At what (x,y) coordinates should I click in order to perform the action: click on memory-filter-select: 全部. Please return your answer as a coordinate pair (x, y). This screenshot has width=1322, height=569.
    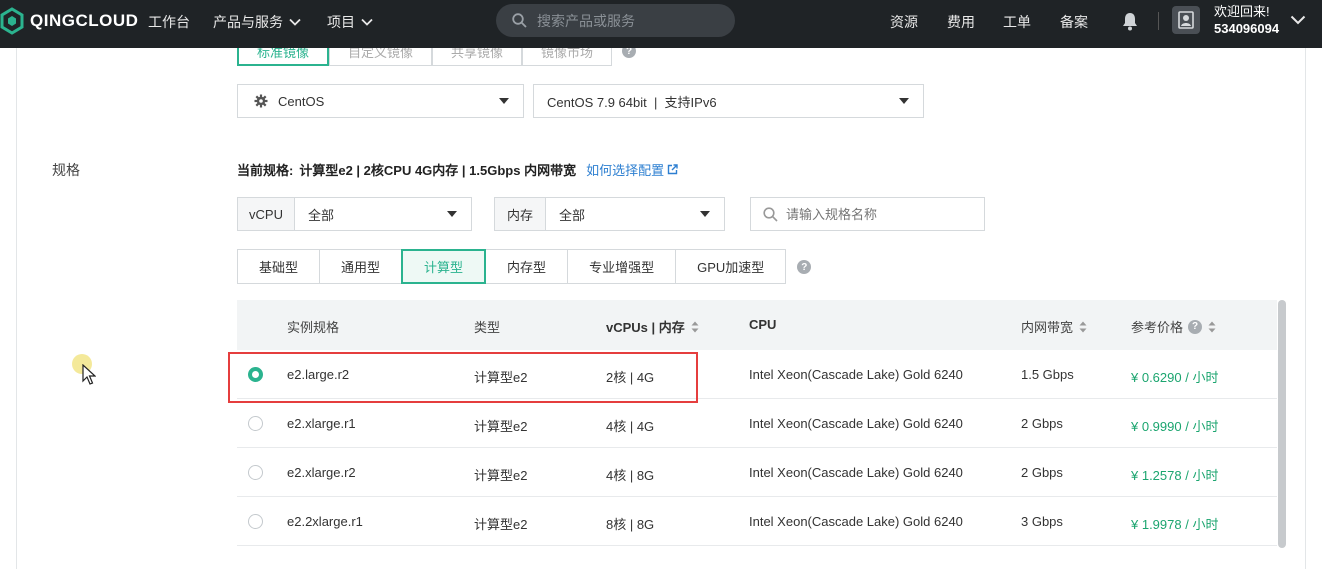
    Looking at the image, I should click on (635, 214).